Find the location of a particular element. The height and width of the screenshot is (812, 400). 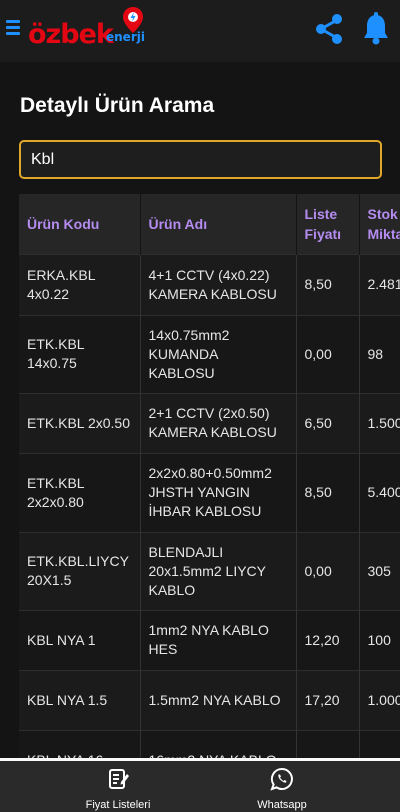

cell-name: 2+1 CCTV (2x0.50) KAMERA KABLOSU is located at coordinates (218, 422).